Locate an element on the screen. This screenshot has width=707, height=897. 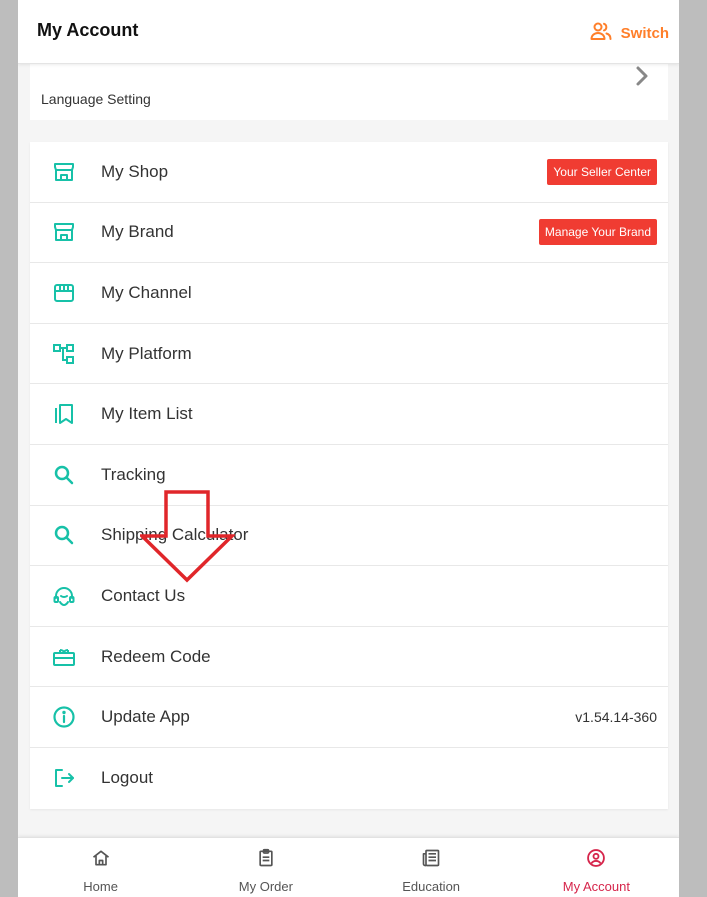
menu-item-my-item-list: My Item List is located at coordinates (349, 414).